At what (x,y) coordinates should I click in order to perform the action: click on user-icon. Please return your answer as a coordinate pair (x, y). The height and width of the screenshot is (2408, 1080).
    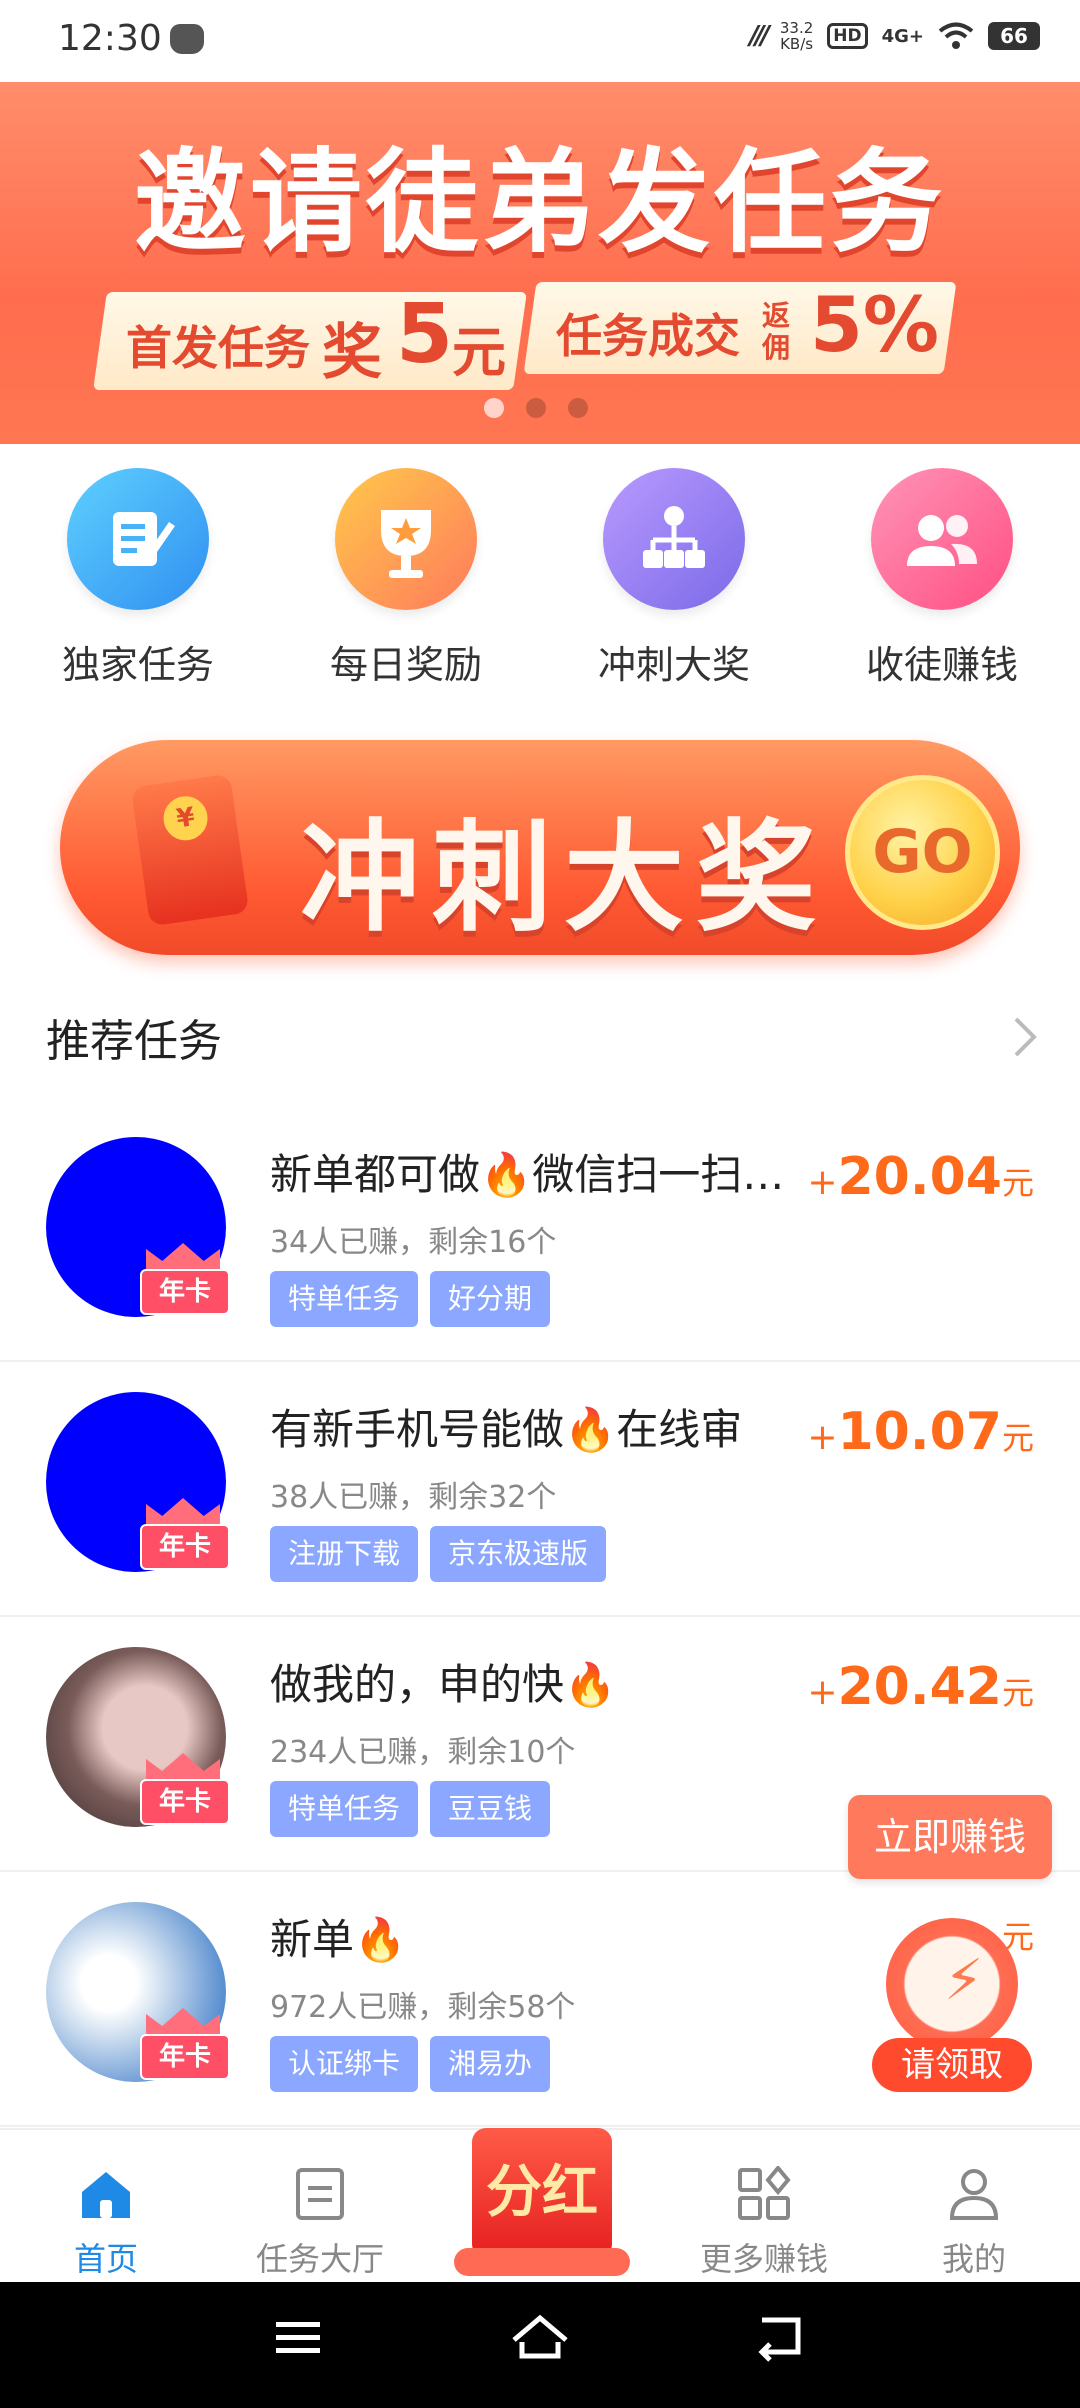
    Looking at the image, I should click on (974, 2194).